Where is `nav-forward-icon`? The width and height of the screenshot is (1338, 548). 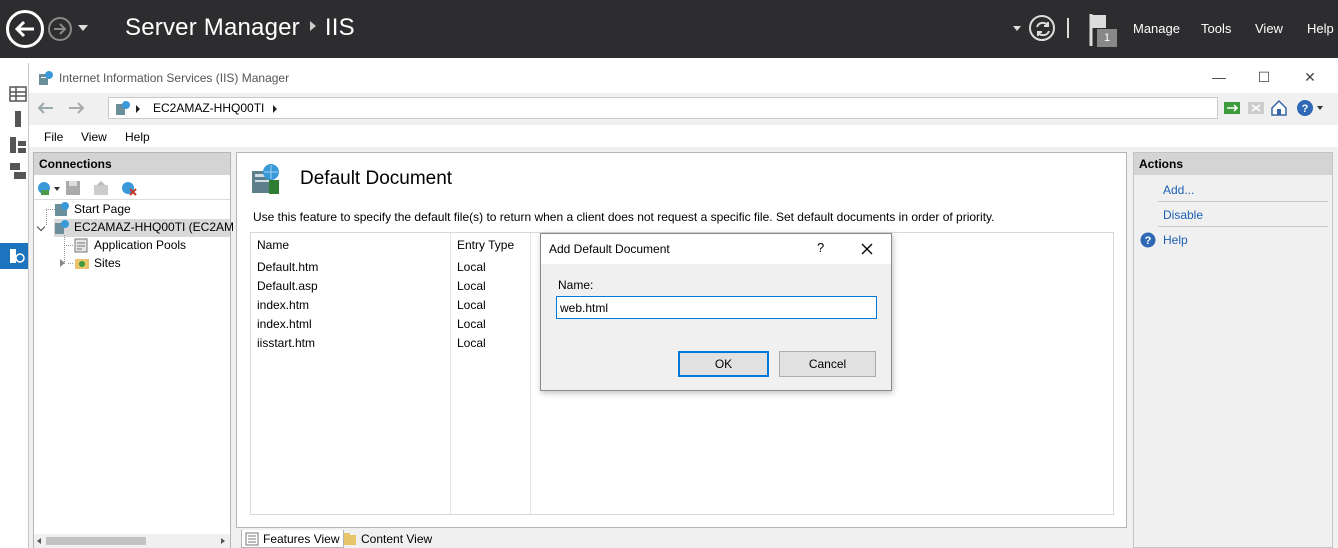
nav-forward-icon is located at coordinates (76, 108).